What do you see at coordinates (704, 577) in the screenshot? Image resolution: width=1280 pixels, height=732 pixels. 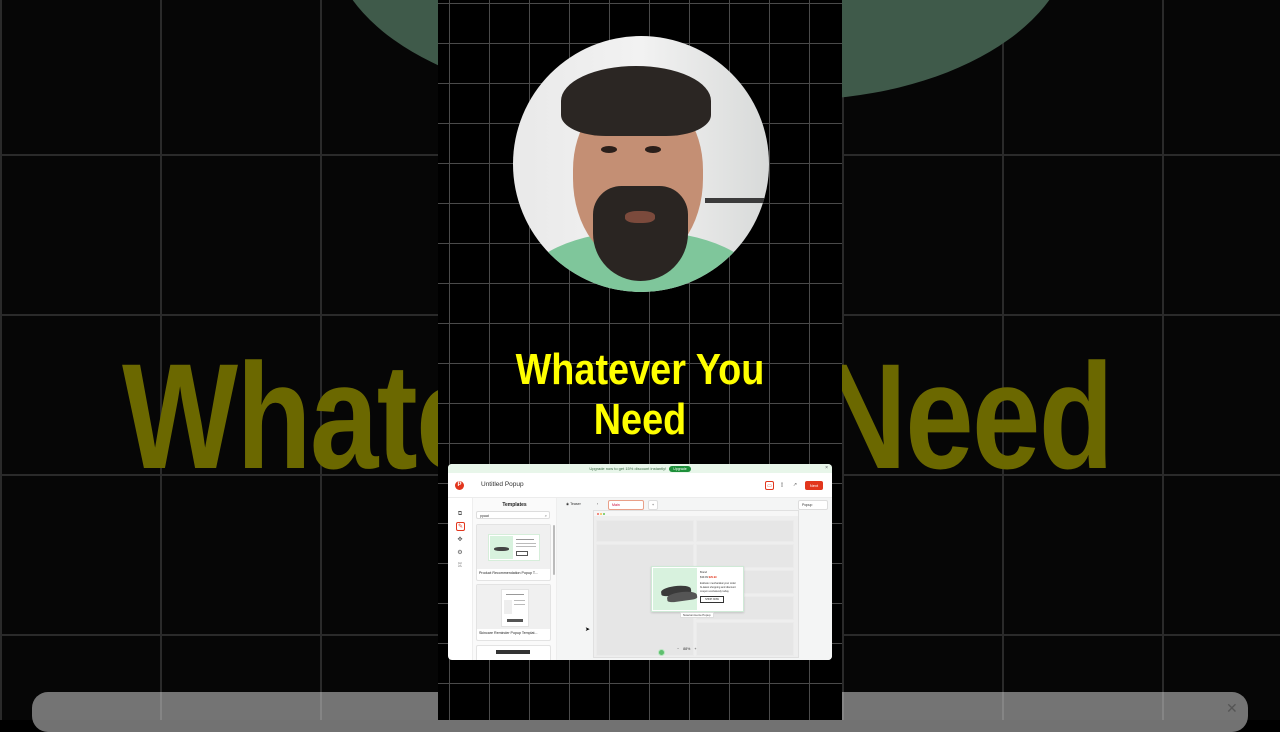 I see `popup-old-price: $39.99` at bounding box center [704, 577].